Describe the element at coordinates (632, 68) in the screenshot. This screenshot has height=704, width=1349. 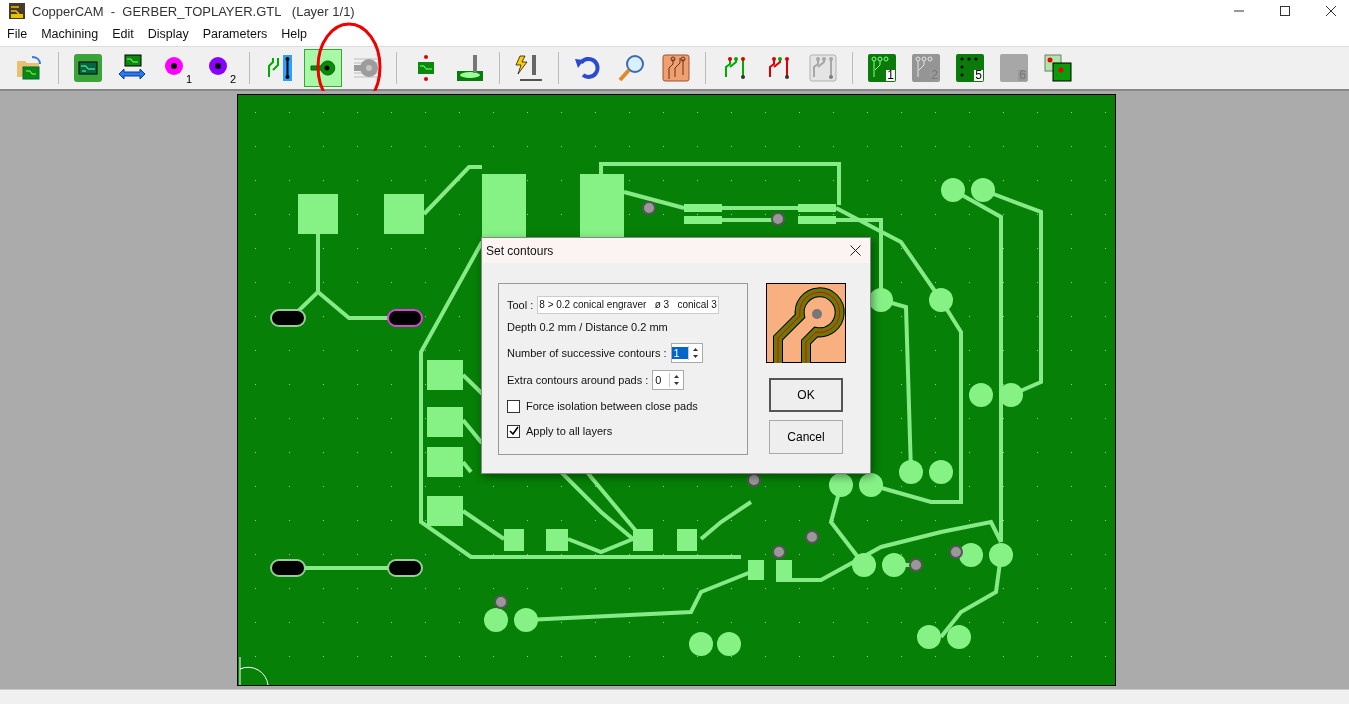
I see `search-icon` at that location.